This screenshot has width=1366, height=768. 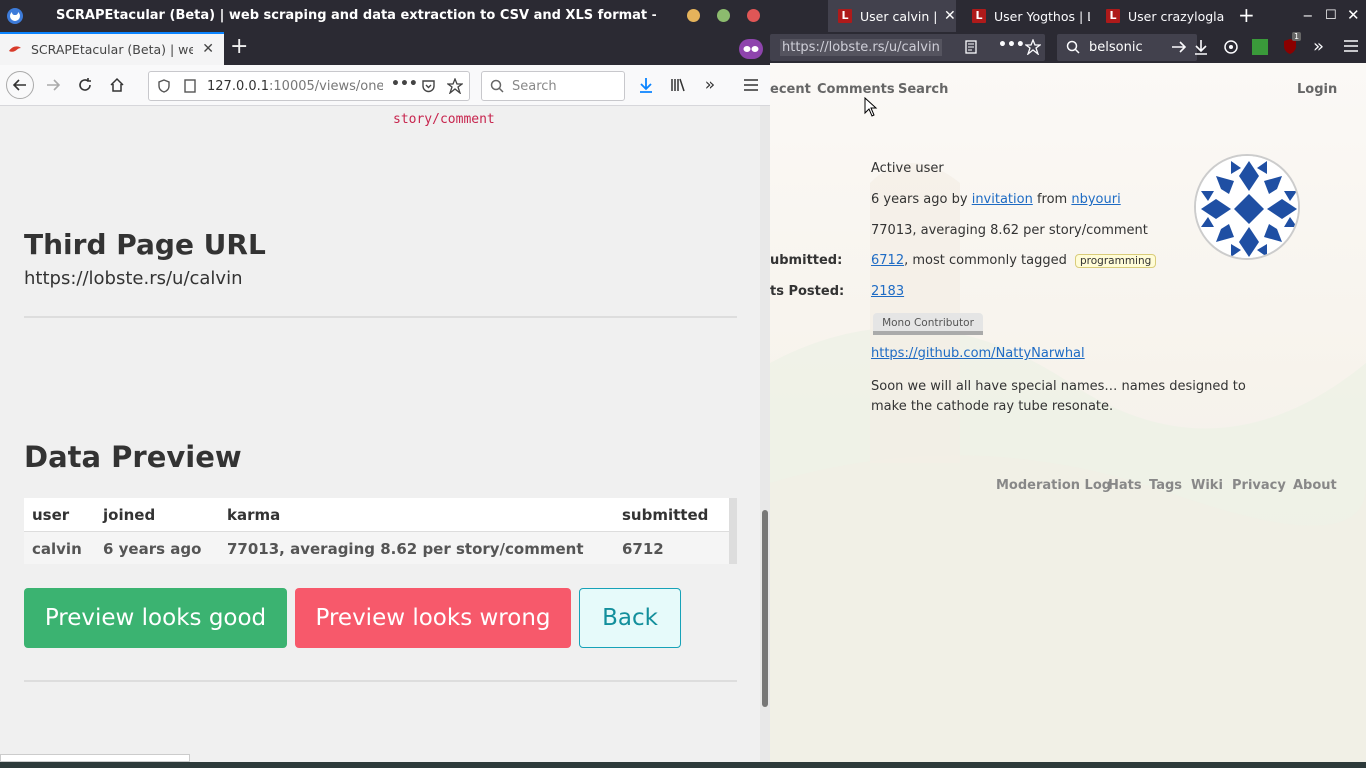 I want to click on red-bird-favicon-icon, so click(x=15, y=50).